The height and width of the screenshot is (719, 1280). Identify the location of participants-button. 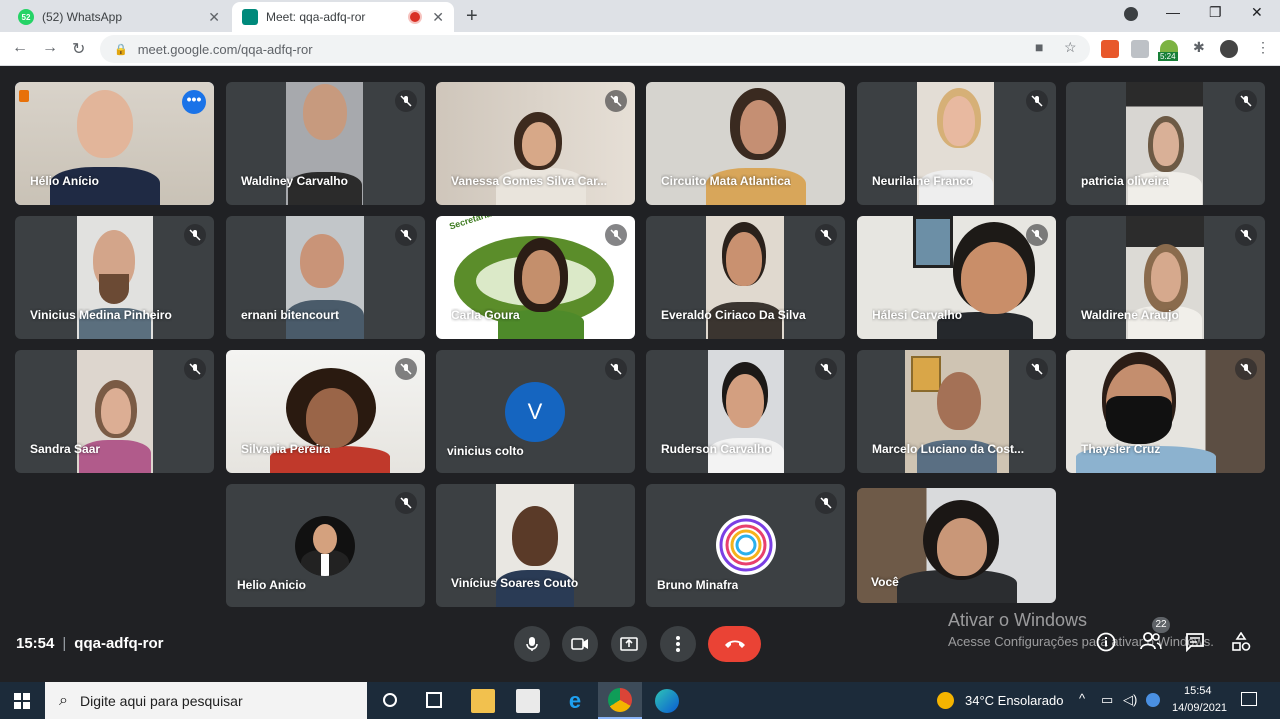
(1151, 643).